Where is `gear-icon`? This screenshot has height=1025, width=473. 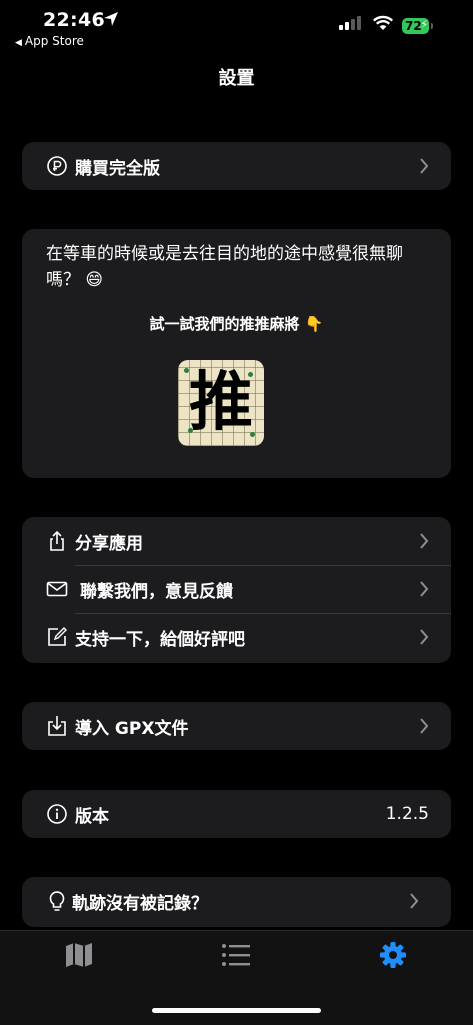 gear-icon is located at coordinates (393, 955).